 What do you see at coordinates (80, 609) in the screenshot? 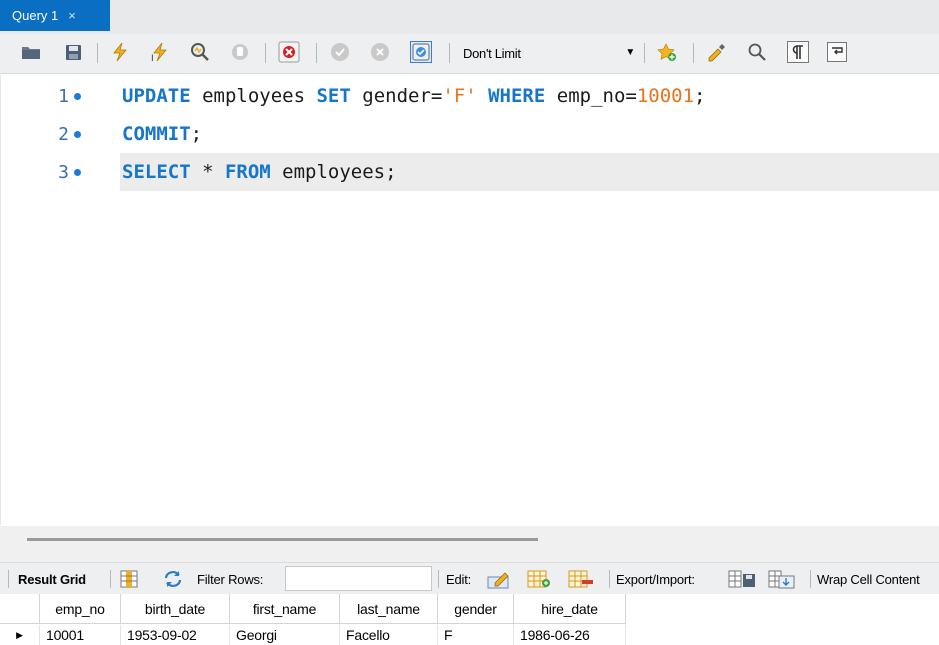
I see `column-header-emp-no: emp_no` at bounding box center [80, 609].